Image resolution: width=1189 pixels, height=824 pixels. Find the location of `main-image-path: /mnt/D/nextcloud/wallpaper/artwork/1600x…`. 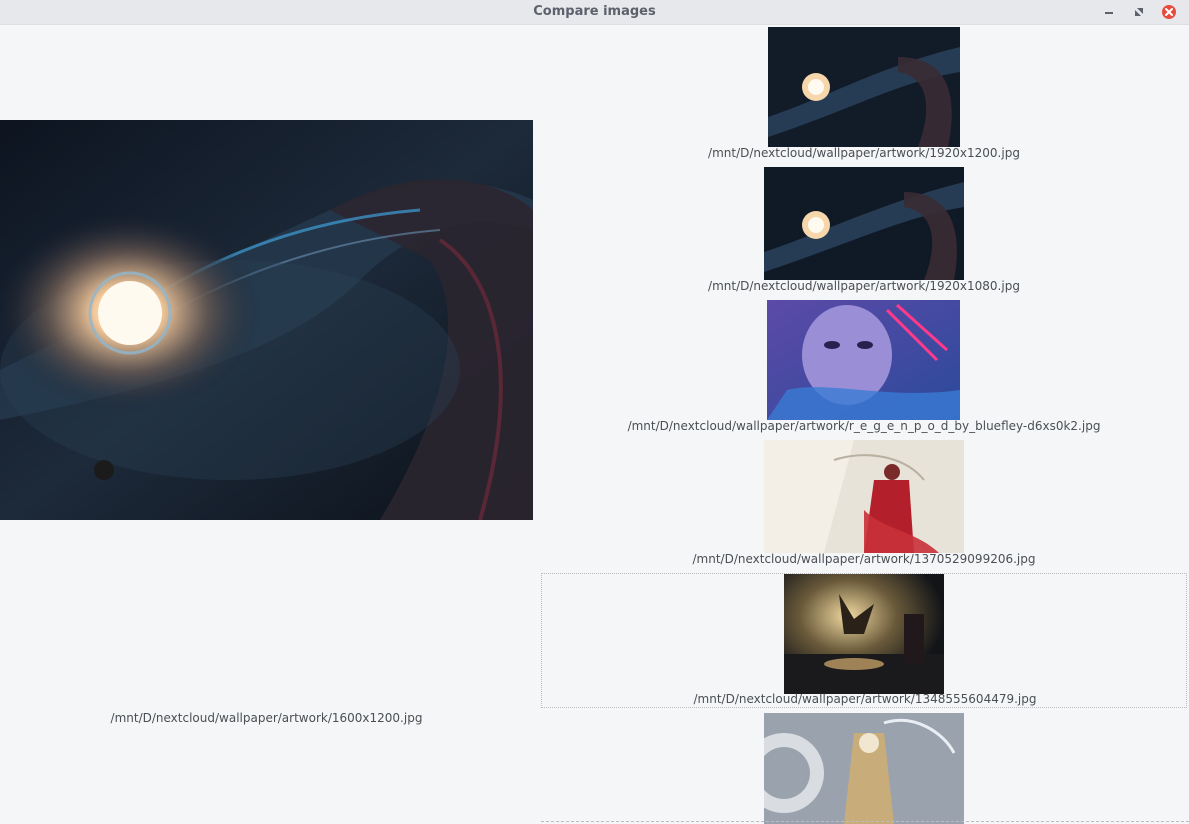

main-image-path: /mnt/D/nextcloud/wallpaper/artwork/1600x… is located at coordinates (266, 718).